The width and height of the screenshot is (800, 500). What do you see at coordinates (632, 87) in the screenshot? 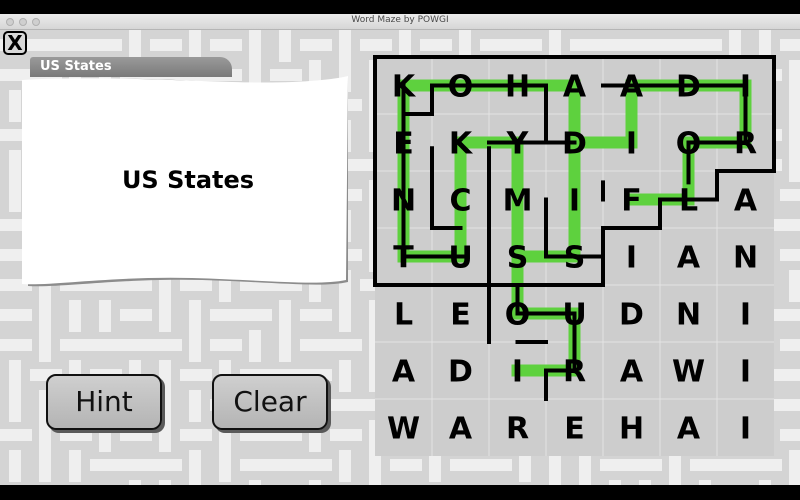
I see `letter-cell-r0-c4: A` at bounding box center [632, 87].